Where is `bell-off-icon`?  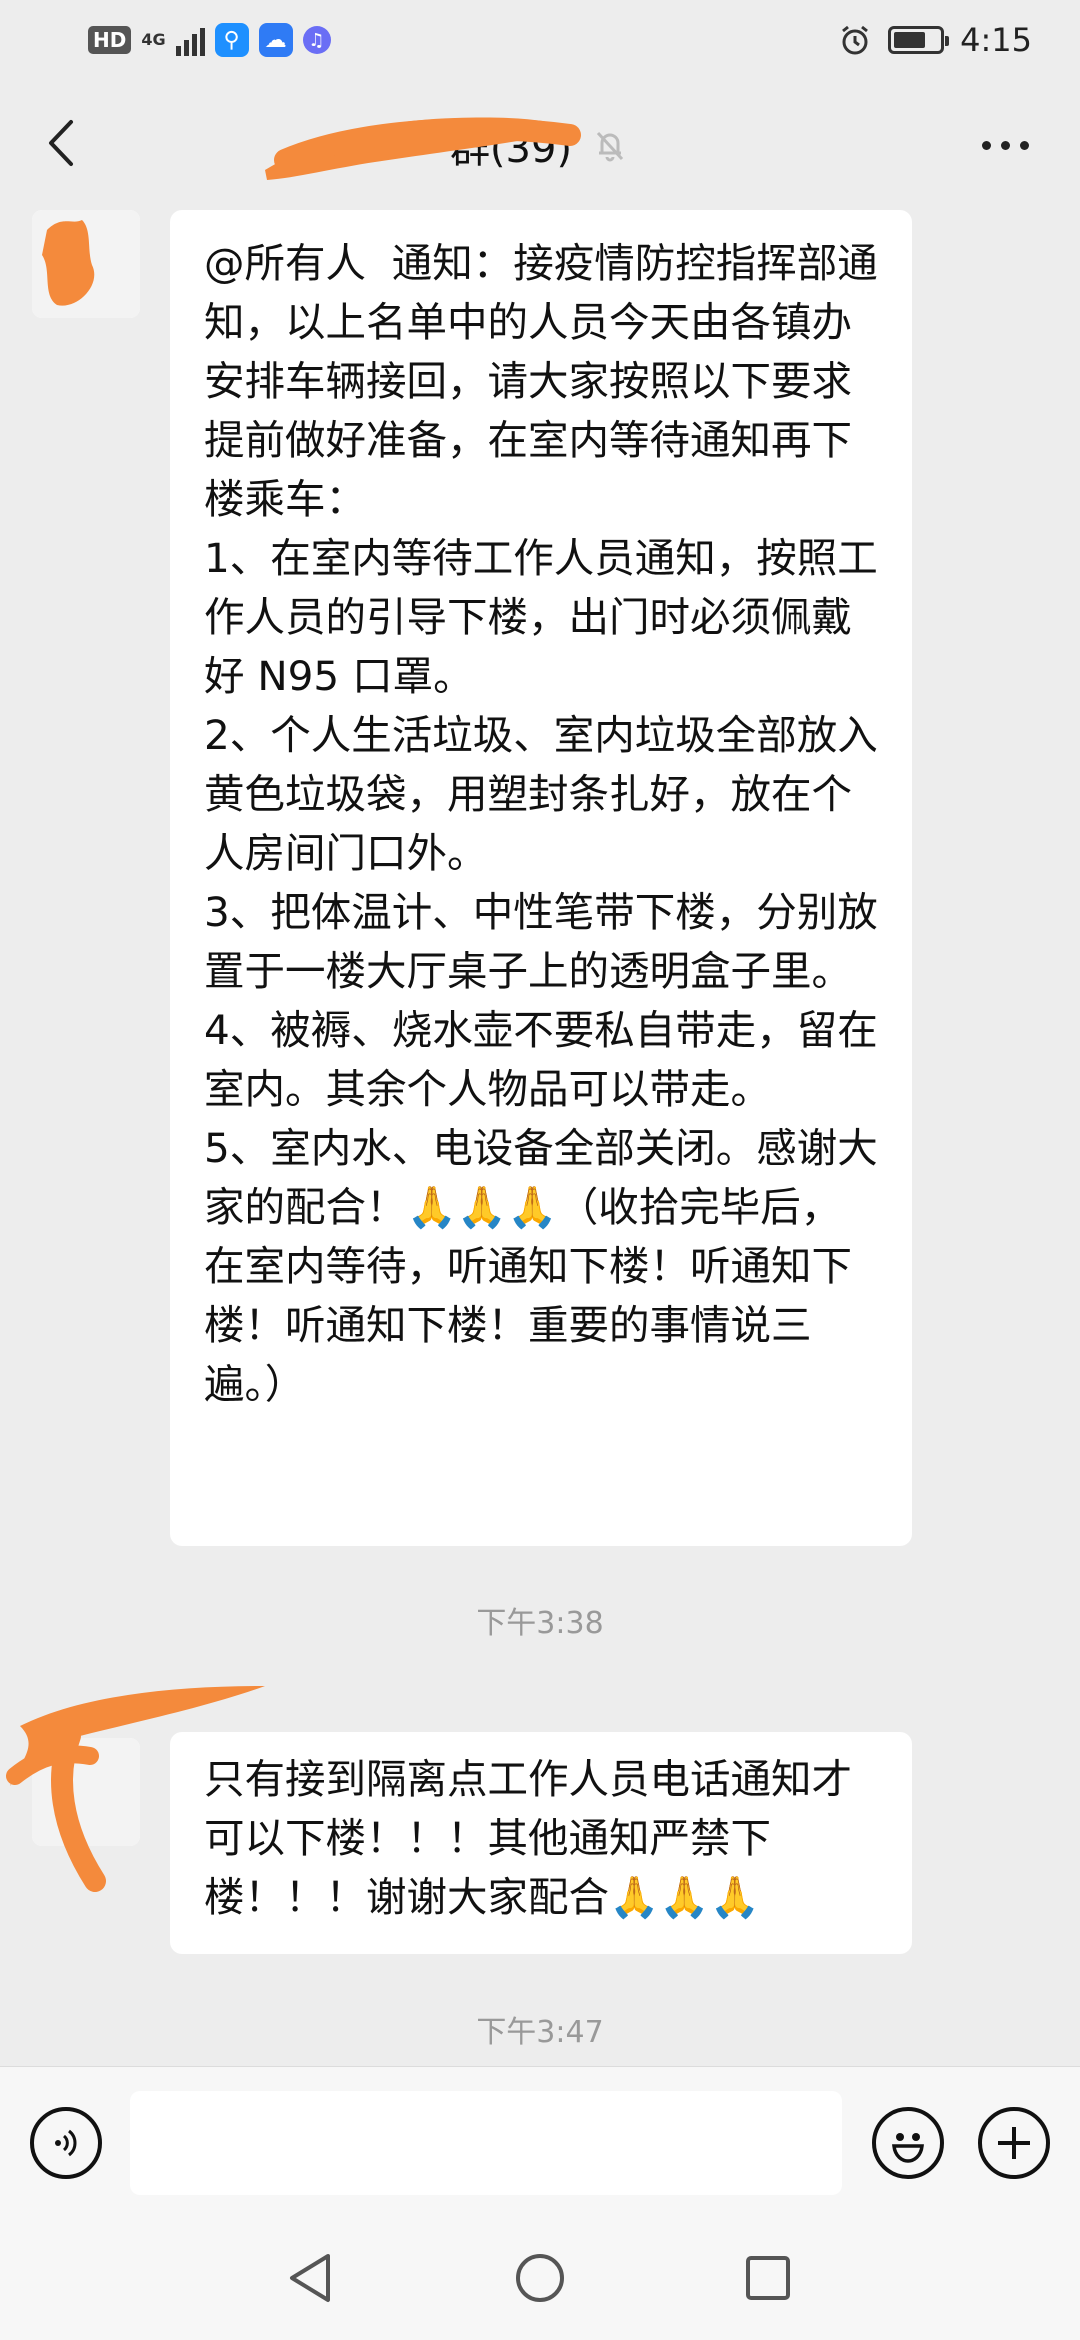
bell-off-icon is located at coordinates (610, 146).